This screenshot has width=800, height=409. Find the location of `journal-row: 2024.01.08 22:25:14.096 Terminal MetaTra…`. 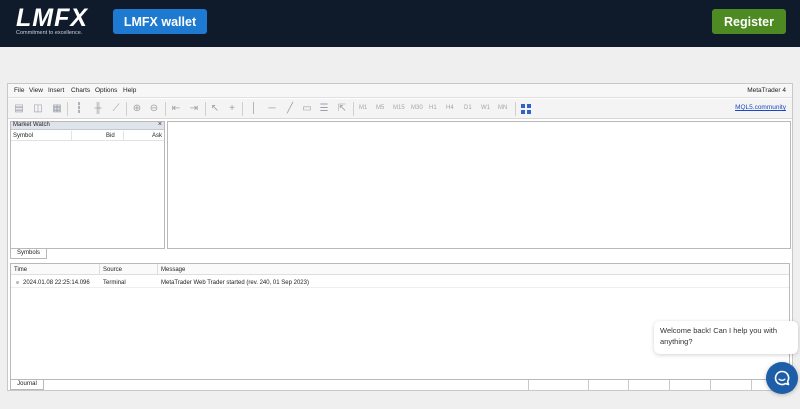

journal-row: 2024.01.08 22:25:14.096 Terminal MetaTra… is located at coordinates (400, 283).